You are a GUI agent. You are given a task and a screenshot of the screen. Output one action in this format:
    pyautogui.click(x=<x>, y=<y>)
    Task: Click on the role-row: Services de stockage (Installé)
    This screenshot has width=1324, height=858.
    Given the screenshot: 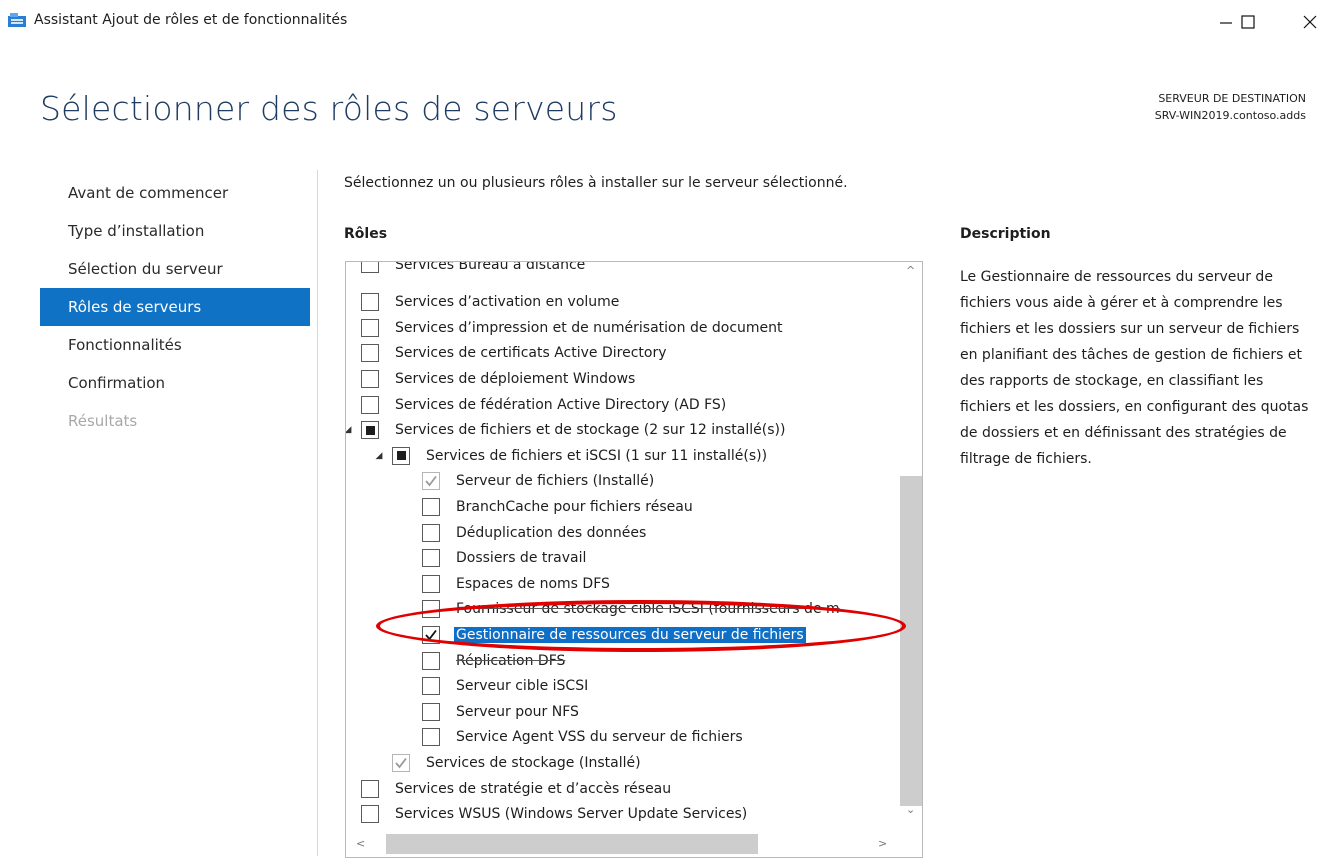 What is the action you would take?
    pyautogui.click(x=622, y=762)
    